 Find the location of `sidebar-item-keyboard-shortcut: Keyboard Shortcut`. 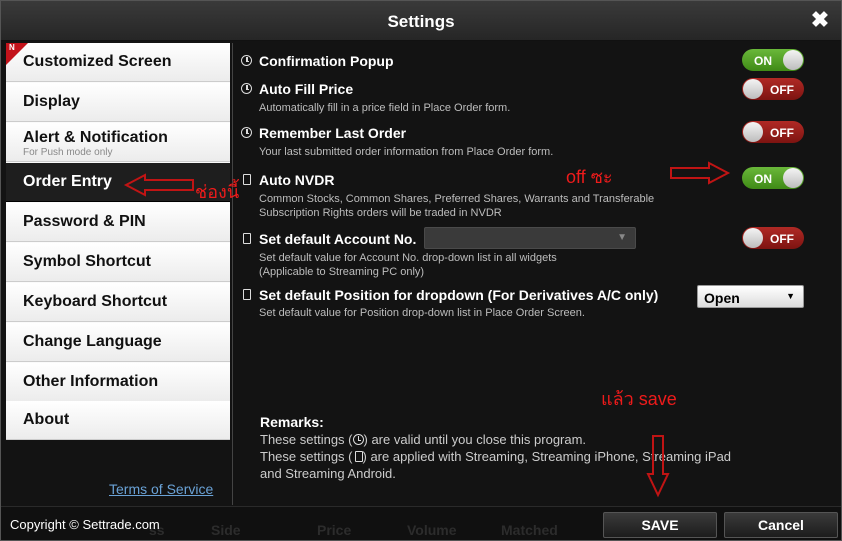

sidebar-item-keyboard-shortcut: Keyboard Shortcut is located at coordinates (118, 302).